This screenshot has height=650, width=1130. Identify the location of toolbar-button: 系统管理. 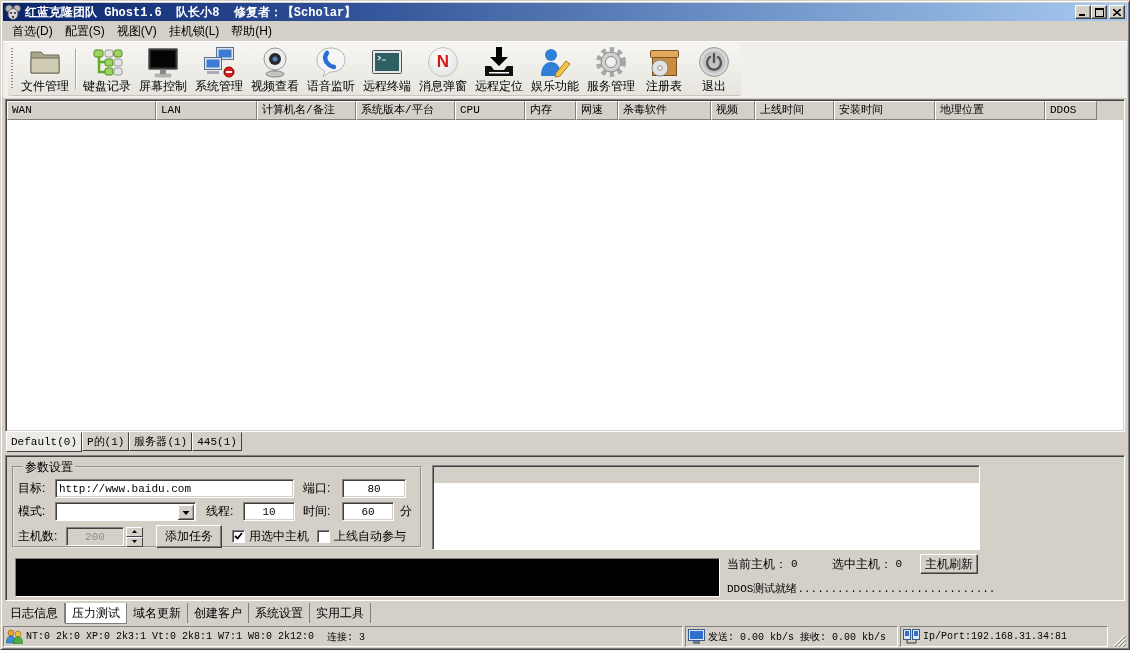
(219, 69).